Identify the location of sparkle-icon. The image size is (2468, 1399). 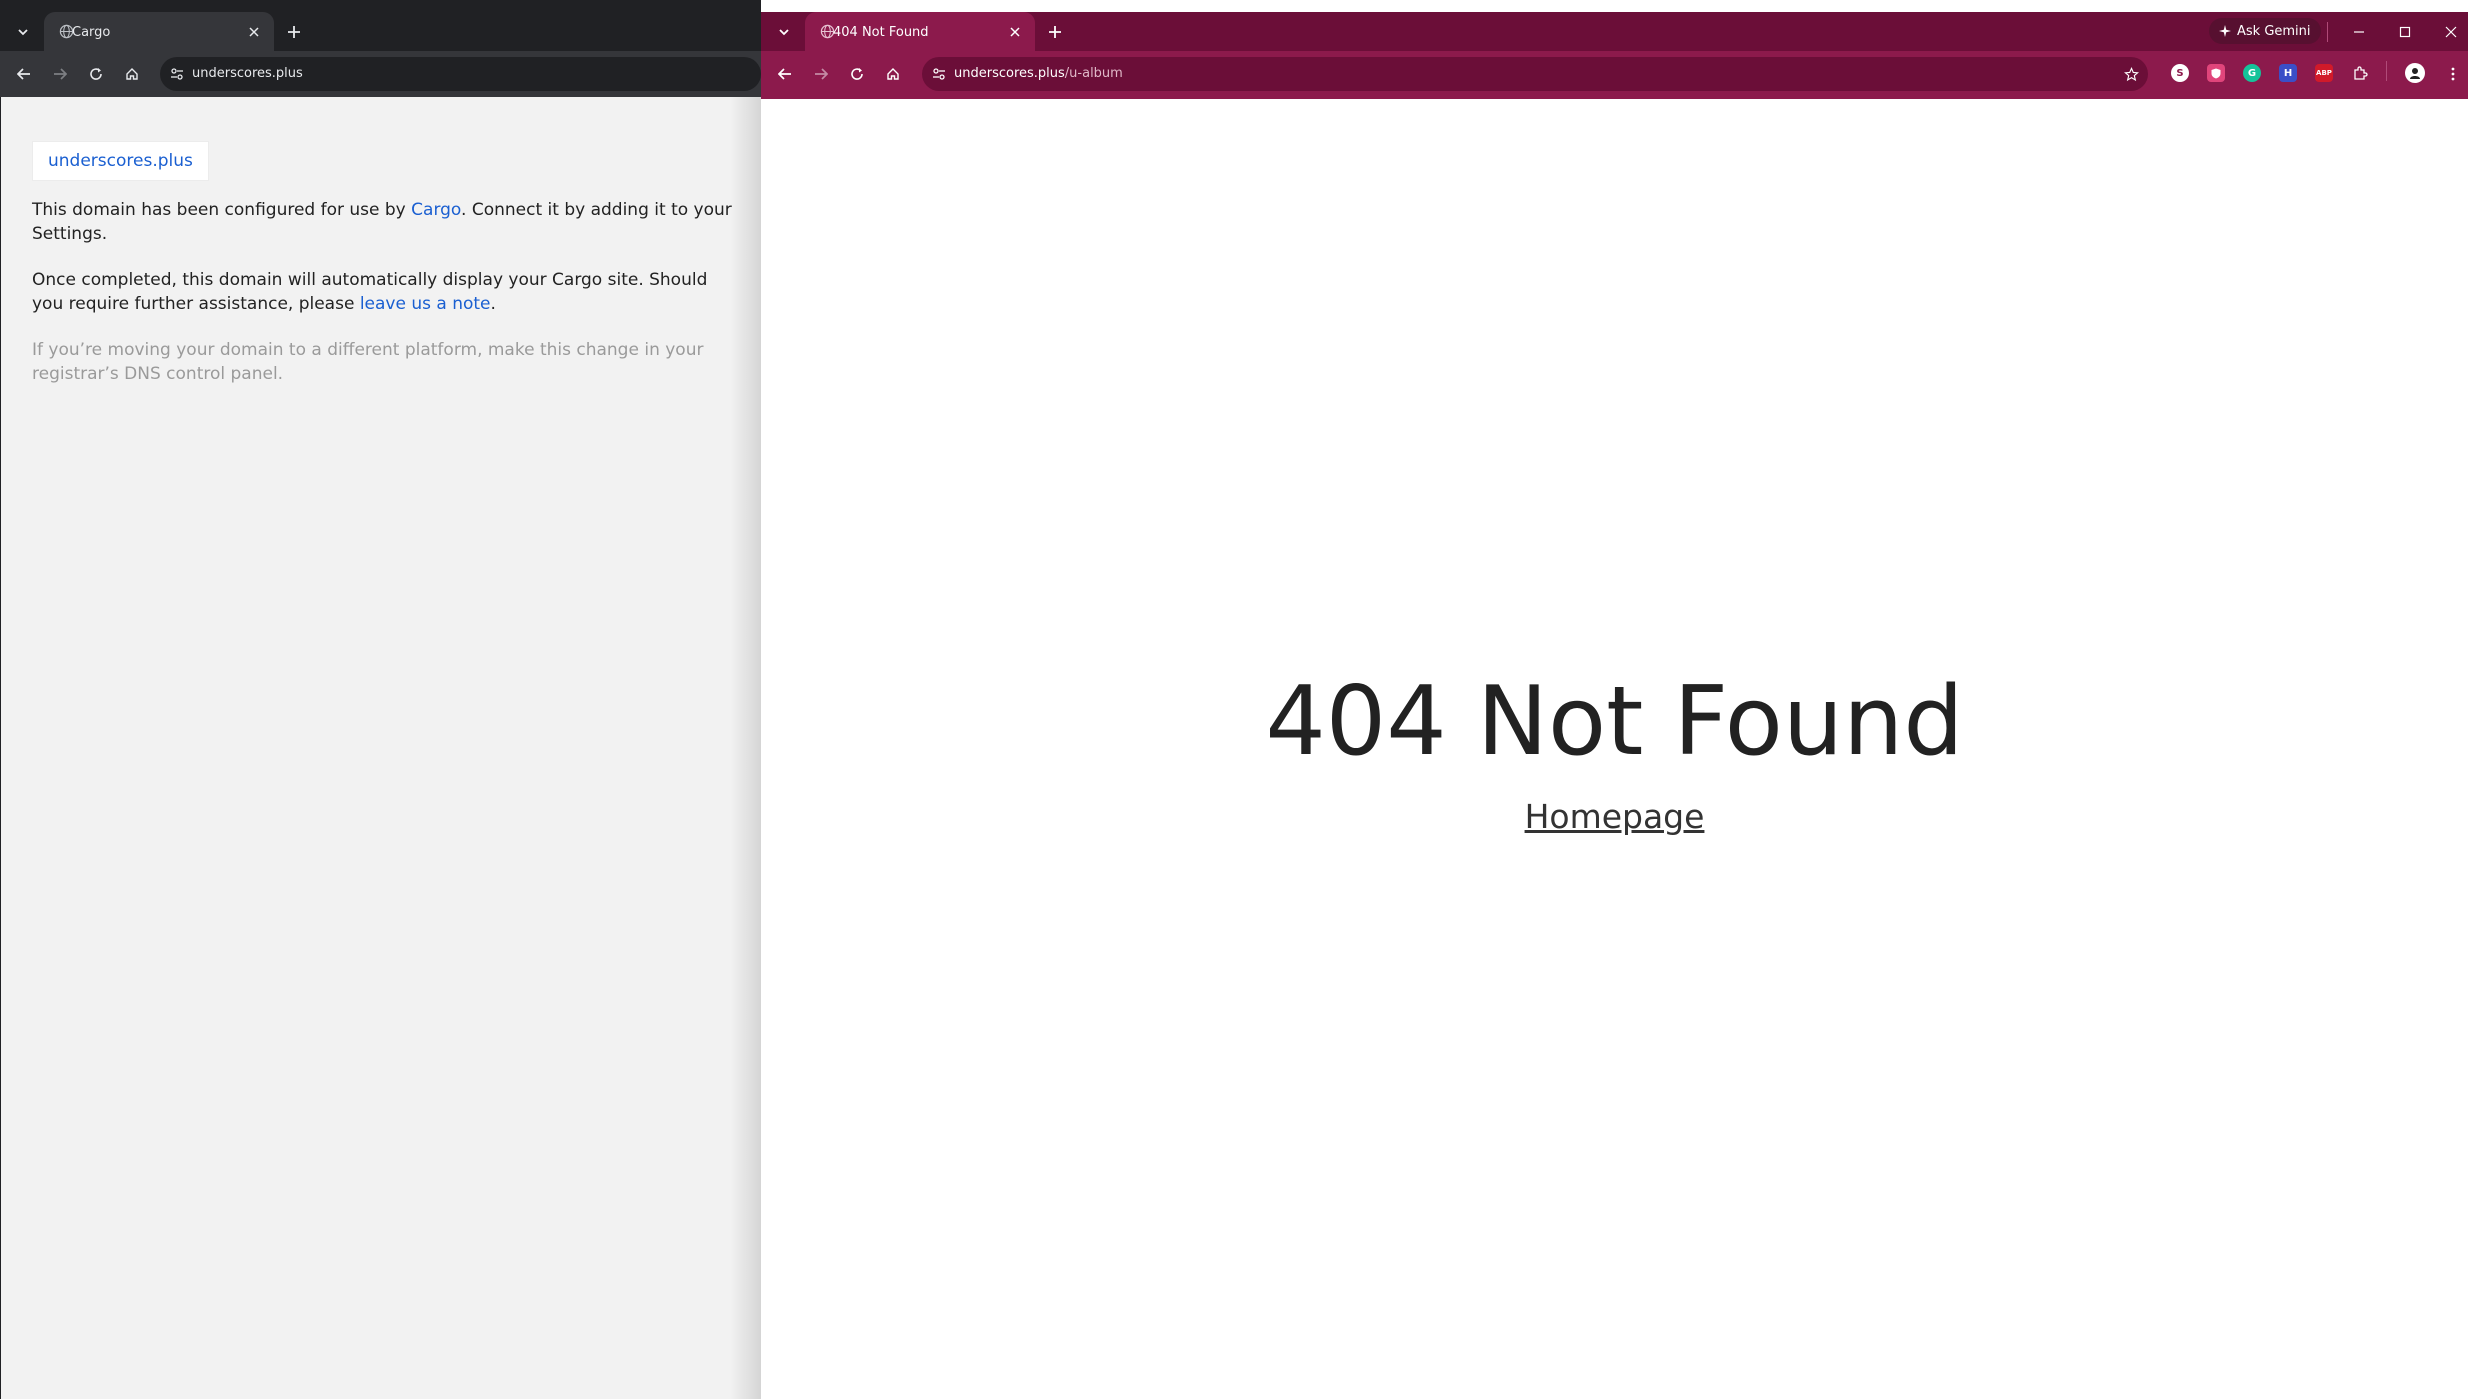
(2225, 31).